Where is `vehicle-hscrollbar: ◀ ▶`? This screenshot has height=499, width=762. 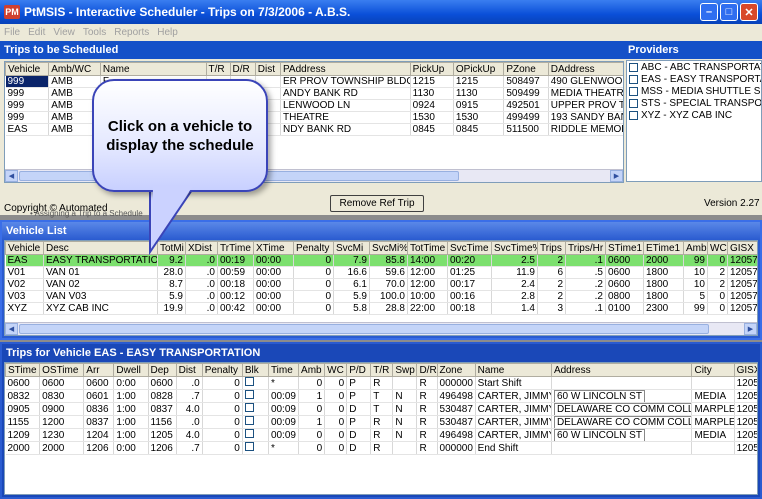
vehicle-hscrollbar: ◀ ▶ is located at coordinates (381, 328).